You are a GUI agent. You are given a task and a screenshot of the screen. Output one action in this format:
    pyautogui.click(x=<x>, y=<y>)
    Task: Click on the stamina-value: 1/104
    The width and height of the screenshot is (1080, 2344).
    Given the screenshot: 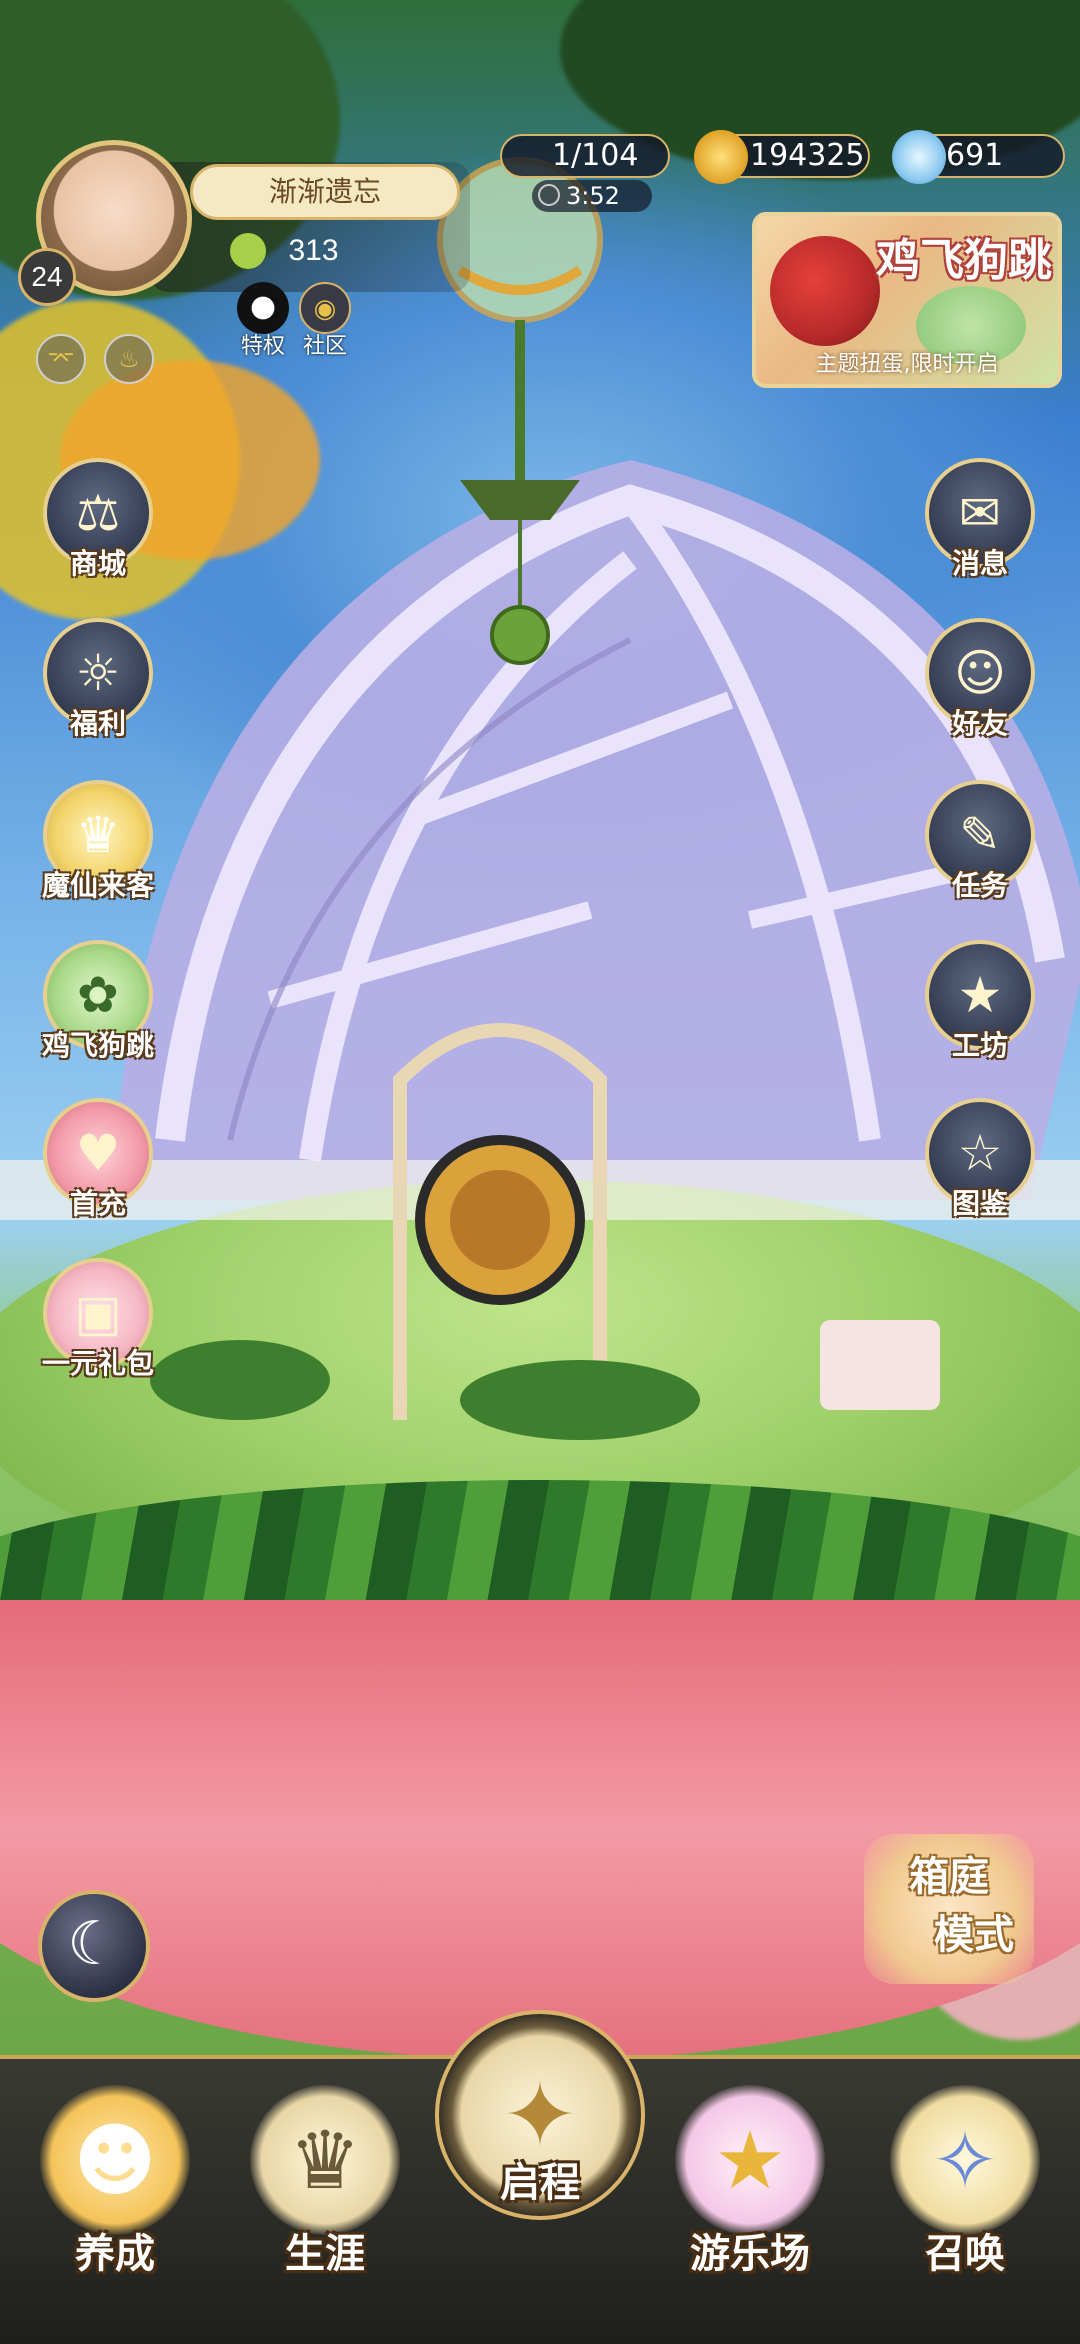 What is the action you would take?
    pyautogui.click(x=595, y=155)
    